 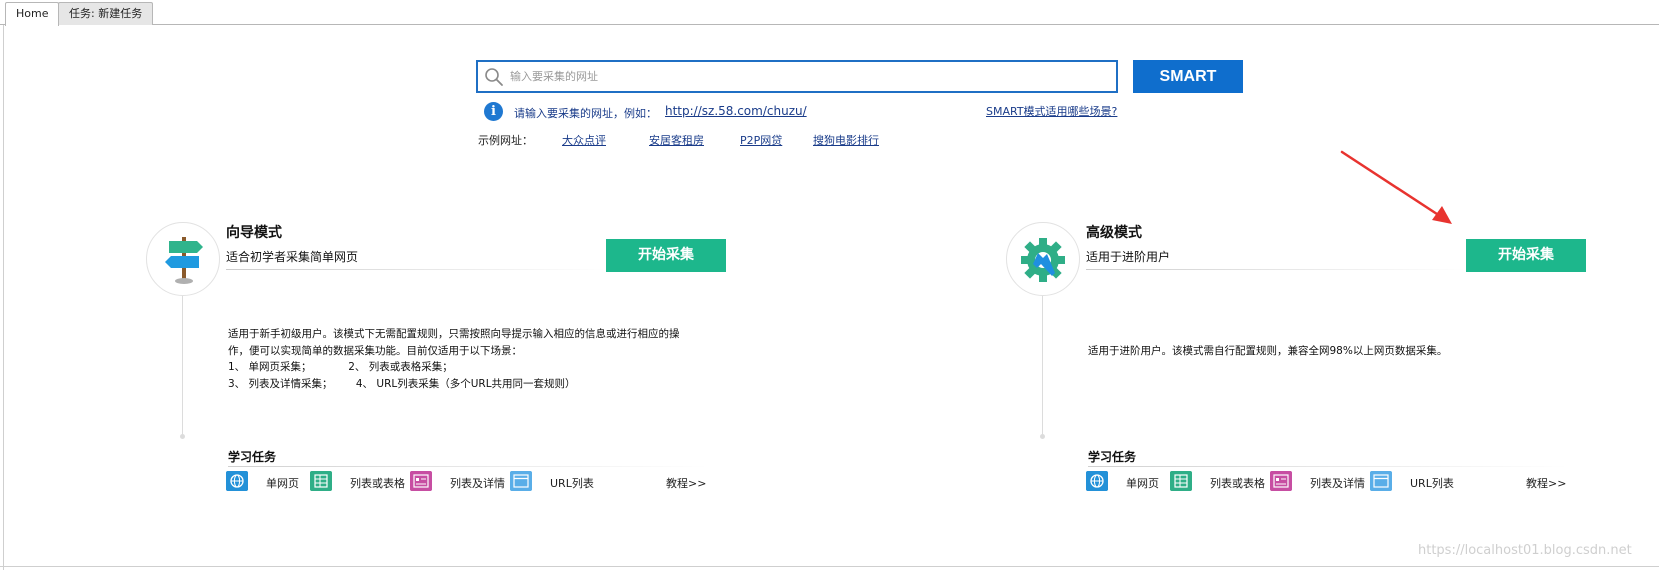 What do you see at coordinates (292, 257) in the screenshot?
I see `wizard-mode-subtitle: 适合初学者采集简单网页` at bounding box center [292, 257].